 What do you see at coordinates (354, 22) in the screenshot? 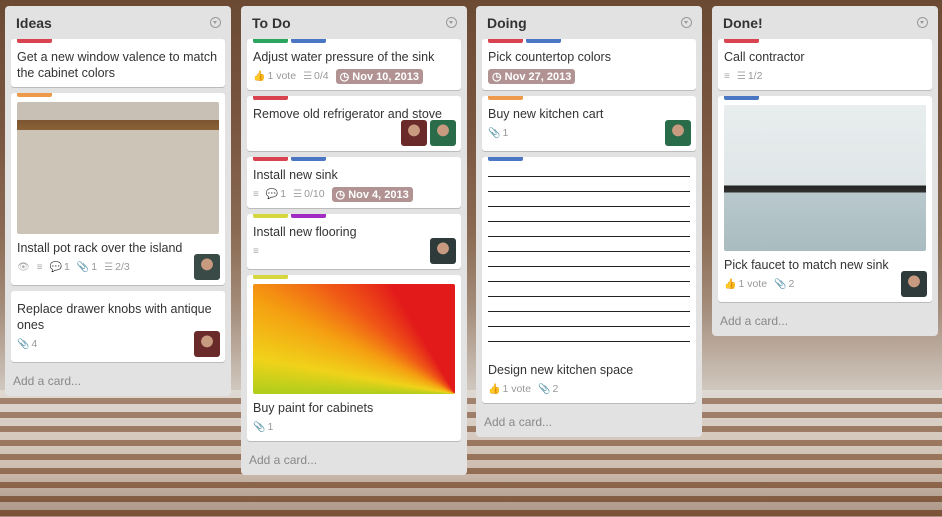
I see `list-header: To Do` at bounding box center [354, 22].